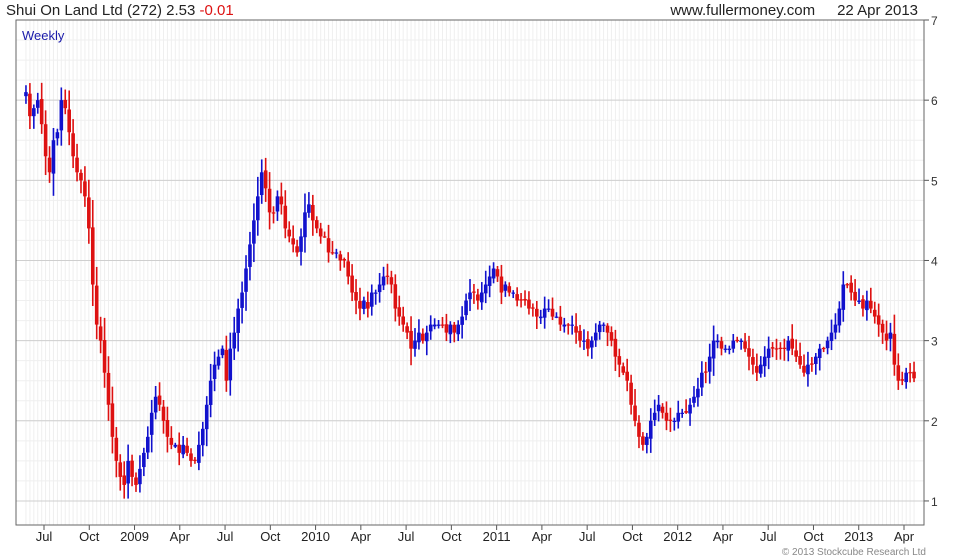 The width and height of the screenshot is (980, 560). What do you see at coordinates (934, 261) in the screenshot?
I see `y-tick-label: 4` at bounding box center [934, 261].